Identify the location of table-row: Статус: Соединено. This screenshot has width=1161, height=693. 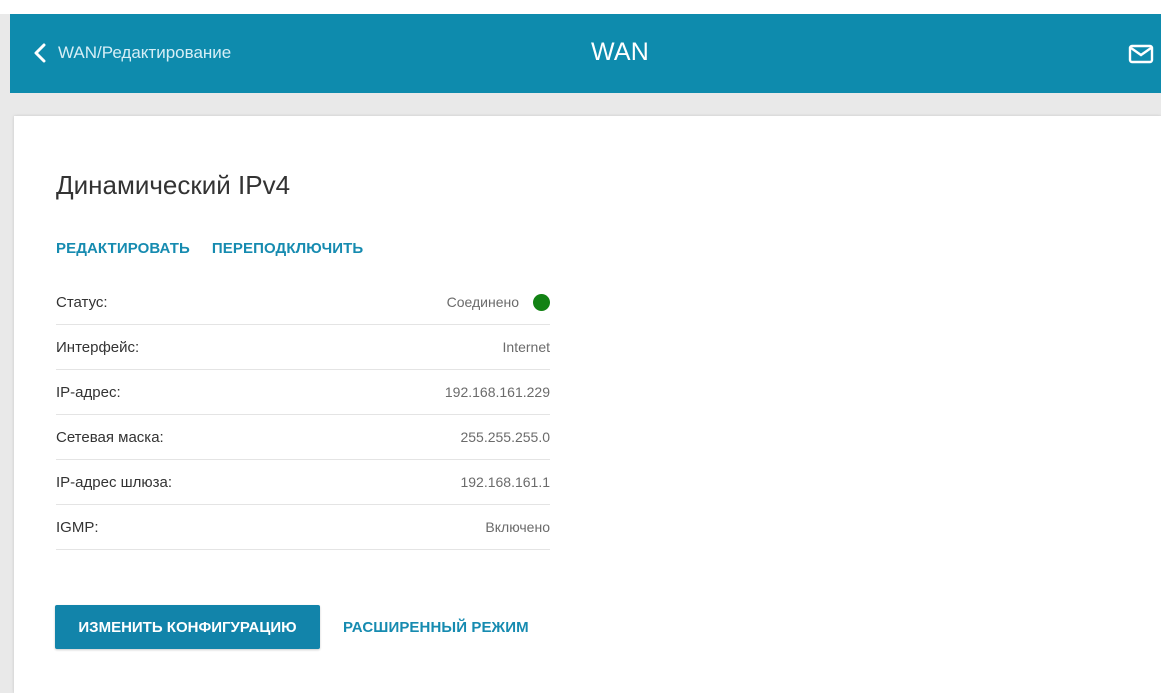
(303, 302).